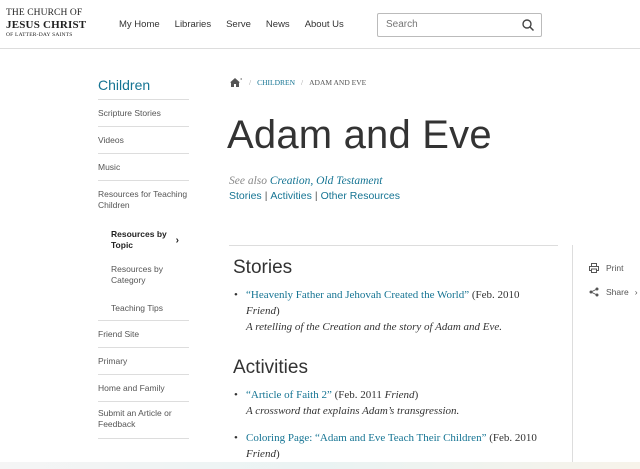 The width and height of the screenshot is (640, 469). What do you see at coordinates (572, 357) in the screenshot?
I see `tools-divider` at bounding box center [572, 357].